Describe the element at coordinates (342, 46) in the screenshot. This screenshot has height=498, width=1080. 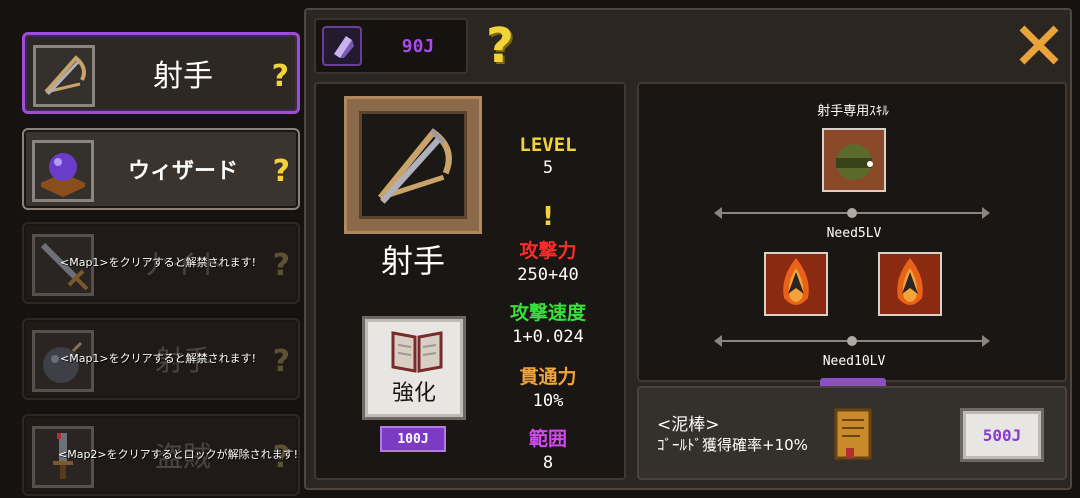
I see `purple-gem-icon` at that location.